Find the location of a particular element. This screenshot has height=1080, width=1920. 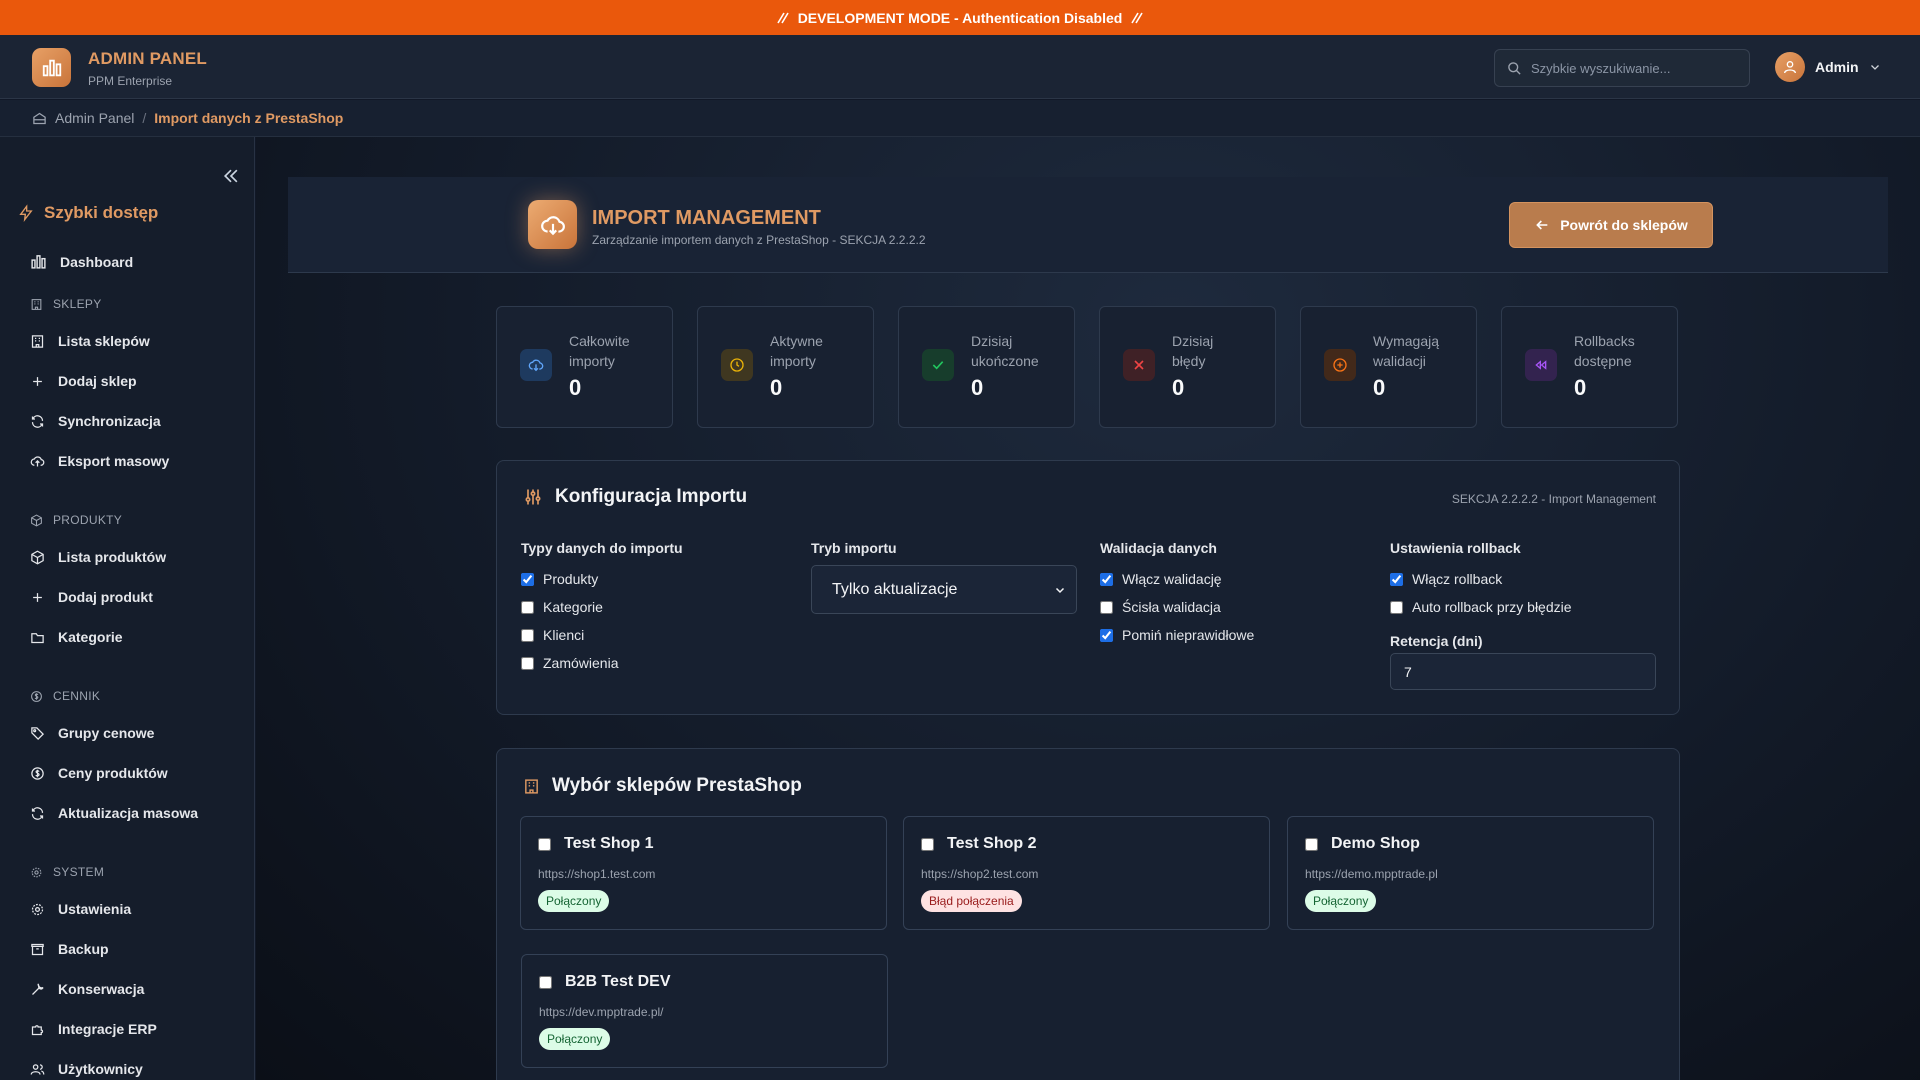

import-mode-select: Tylko aktualizacje is located at coordinates (944, 589).